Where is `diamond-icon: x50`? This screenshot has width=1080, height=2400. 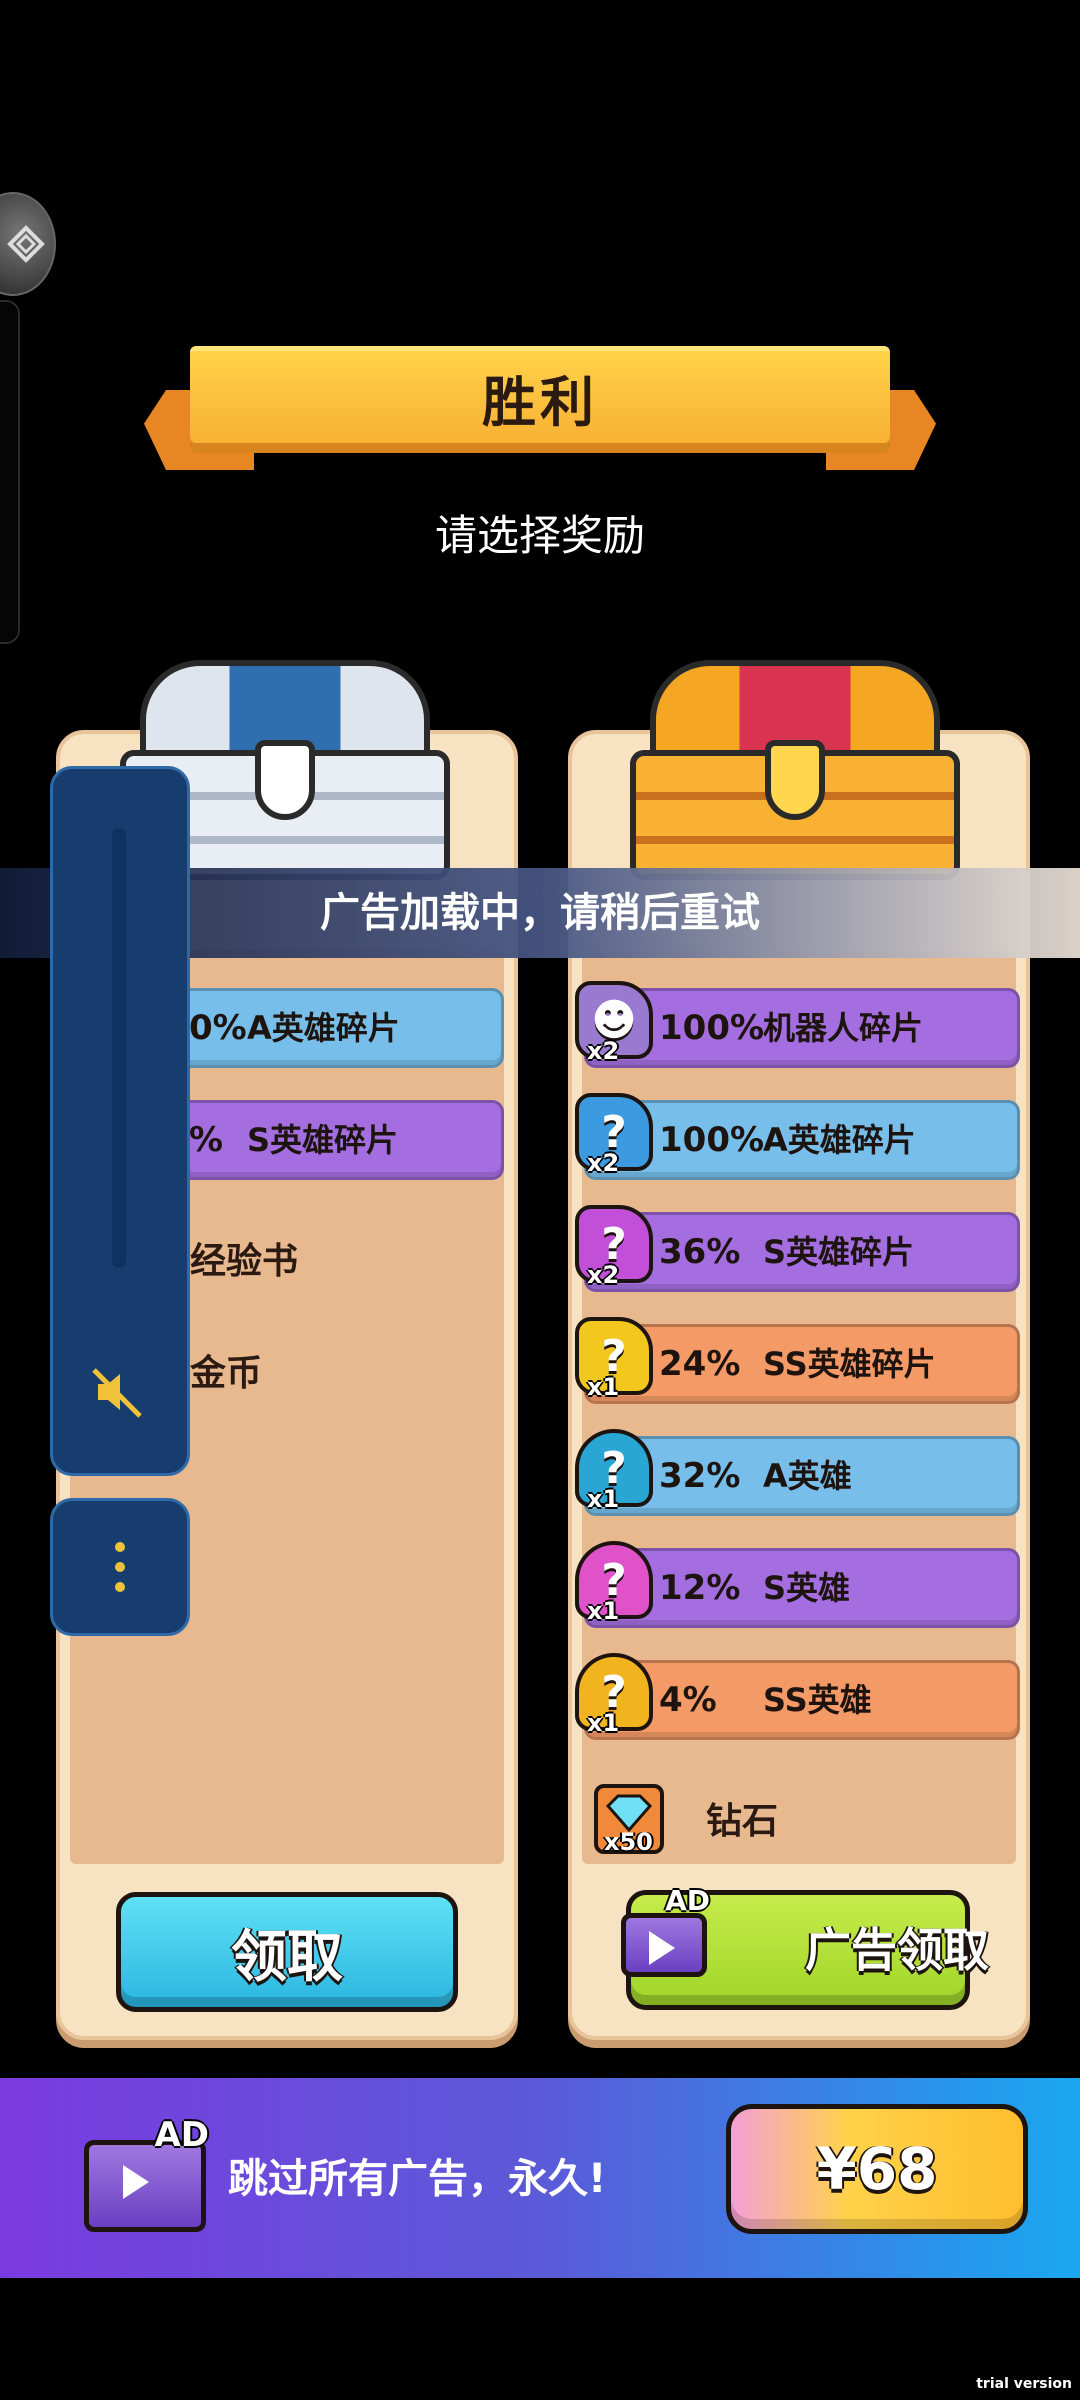 diamond-icon: x50 is located at coordinates (629, 1820).